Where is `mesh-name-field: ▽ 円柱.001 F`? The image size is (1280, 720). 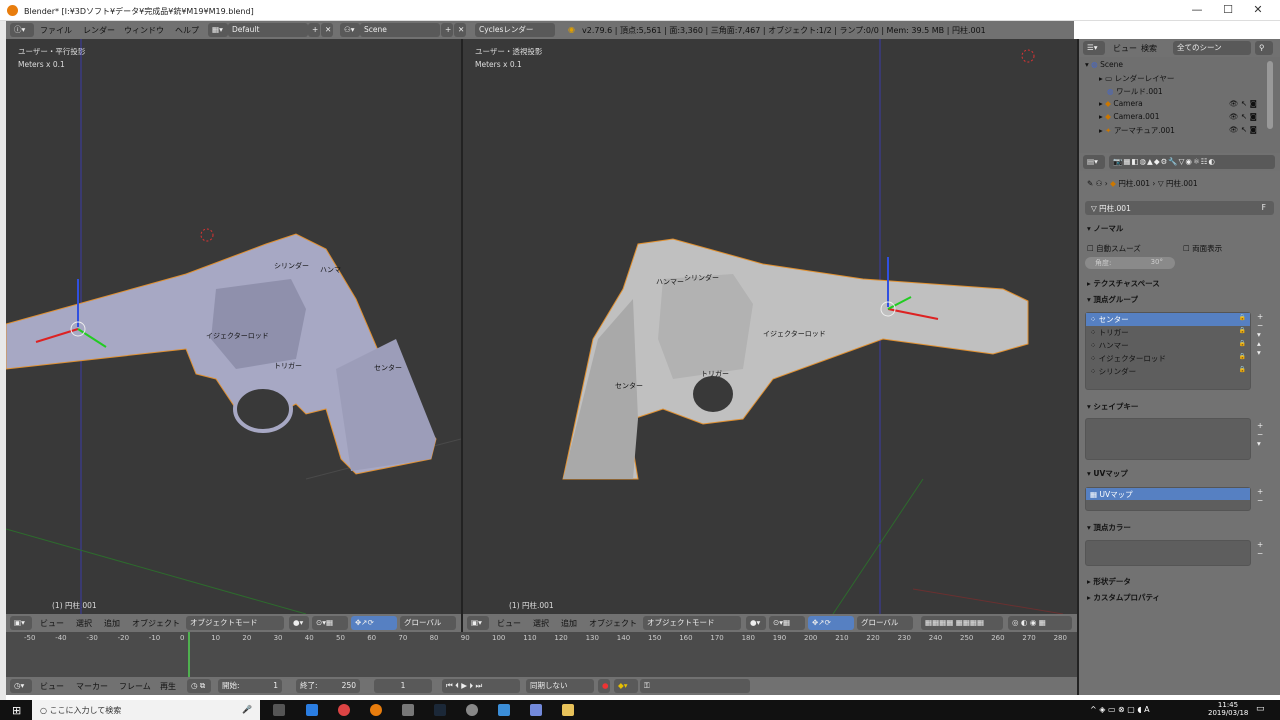
mesh-name-field: ▽ 円柱.001 F is located at coordinates (1179, 208).